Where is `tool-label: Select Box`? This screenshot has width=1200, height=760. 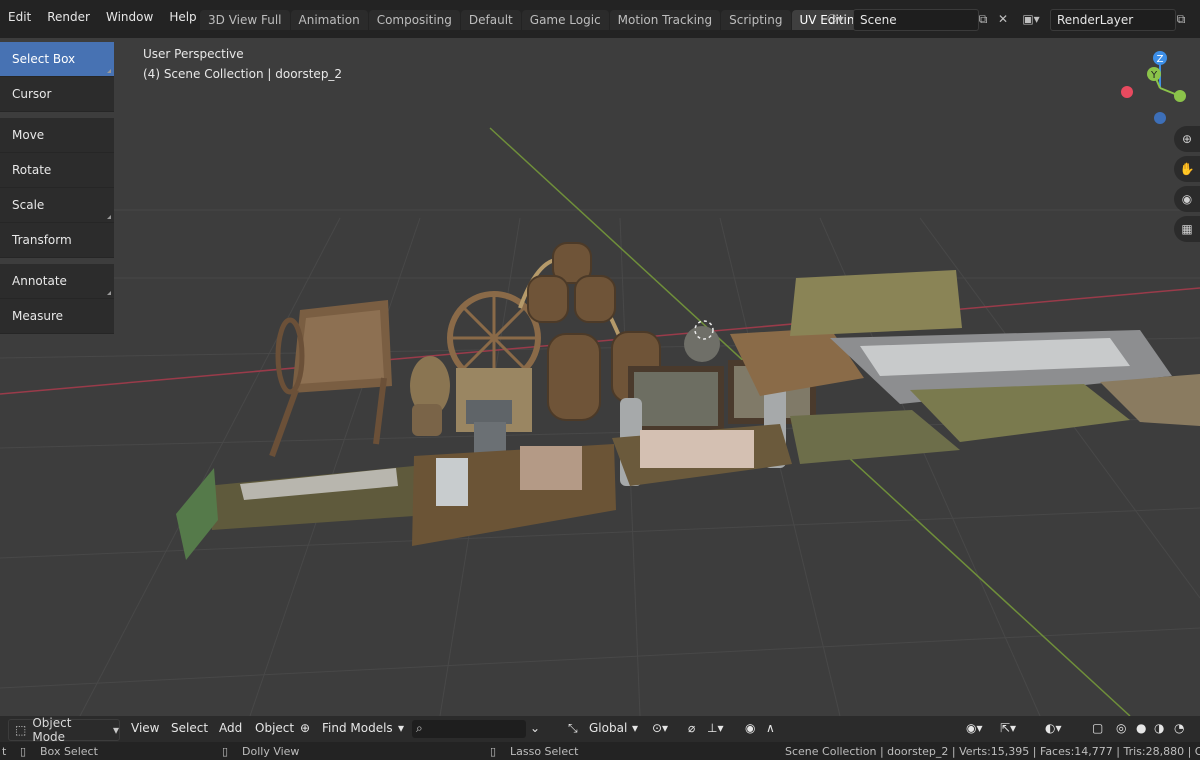
tool-label: Select Box is located at coordinates (44, 59).